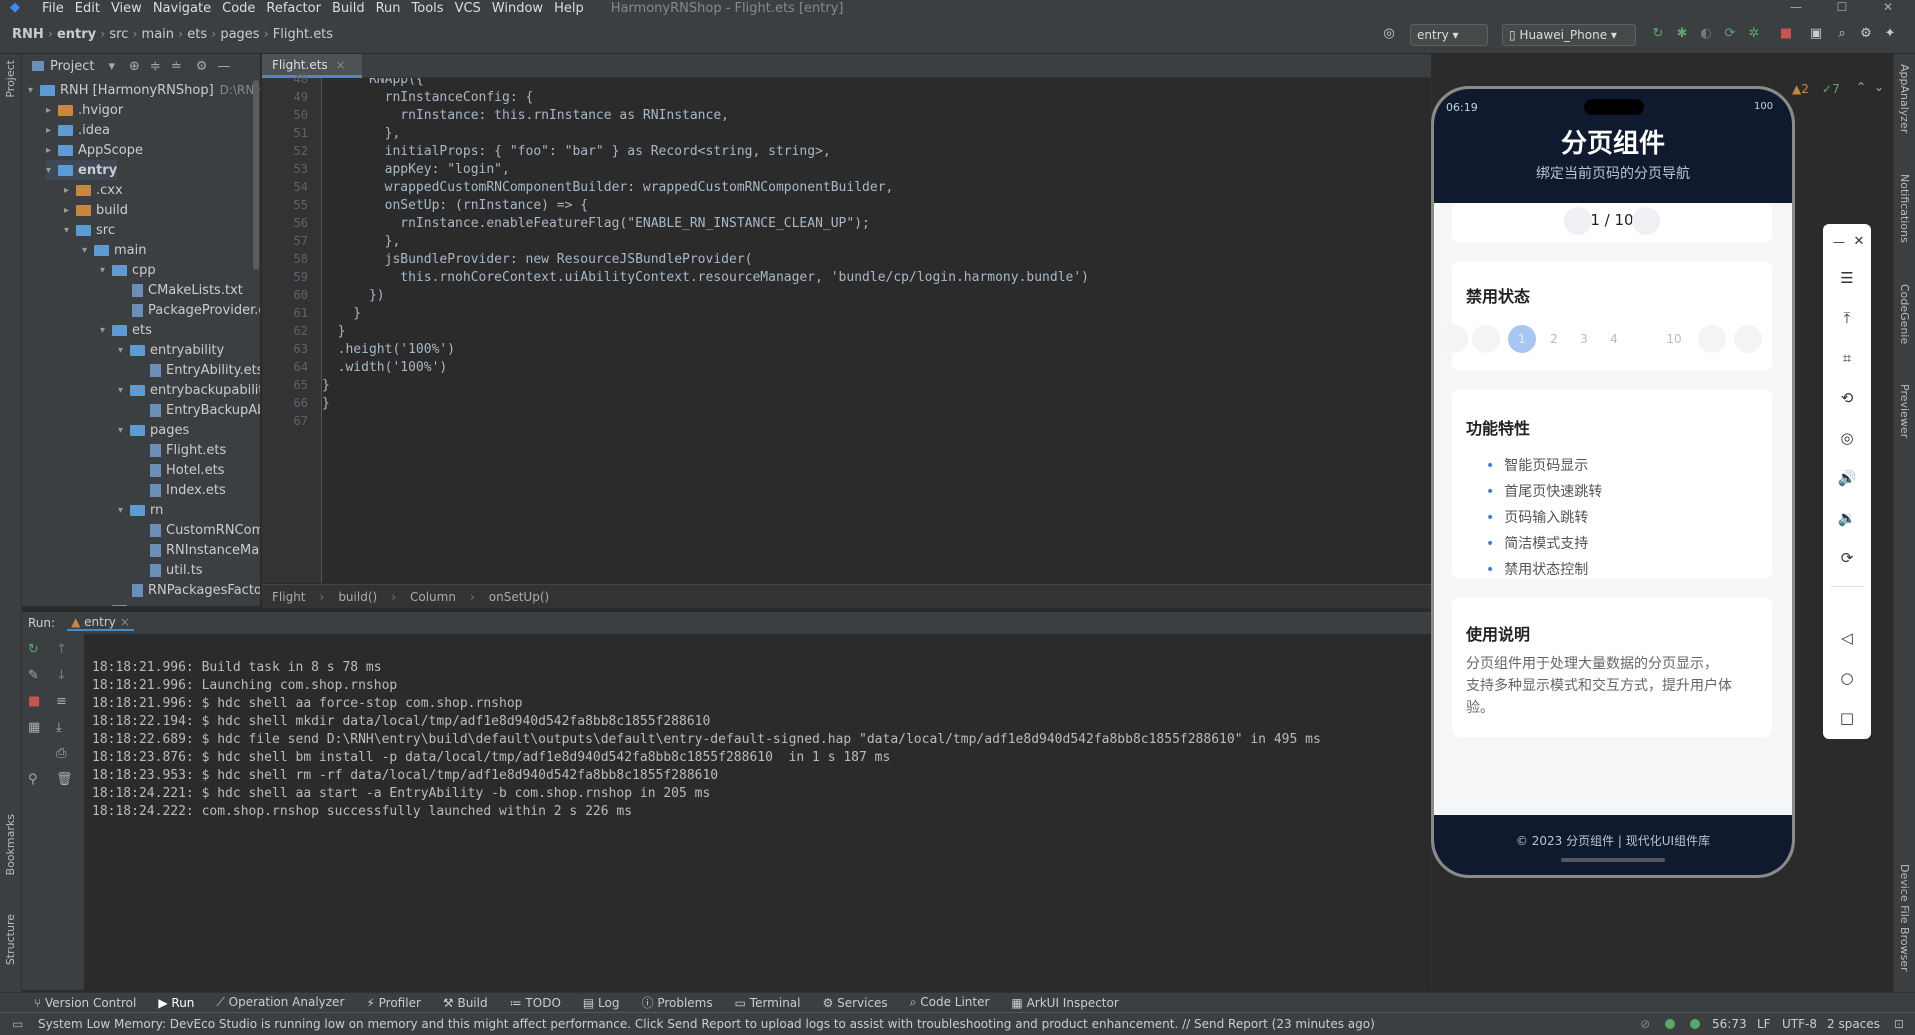  What do you see at coordinates (1904, 411) in the screenshot?
I see `previewer-tool-button: Previewer` at bounding box center [1904, 411].